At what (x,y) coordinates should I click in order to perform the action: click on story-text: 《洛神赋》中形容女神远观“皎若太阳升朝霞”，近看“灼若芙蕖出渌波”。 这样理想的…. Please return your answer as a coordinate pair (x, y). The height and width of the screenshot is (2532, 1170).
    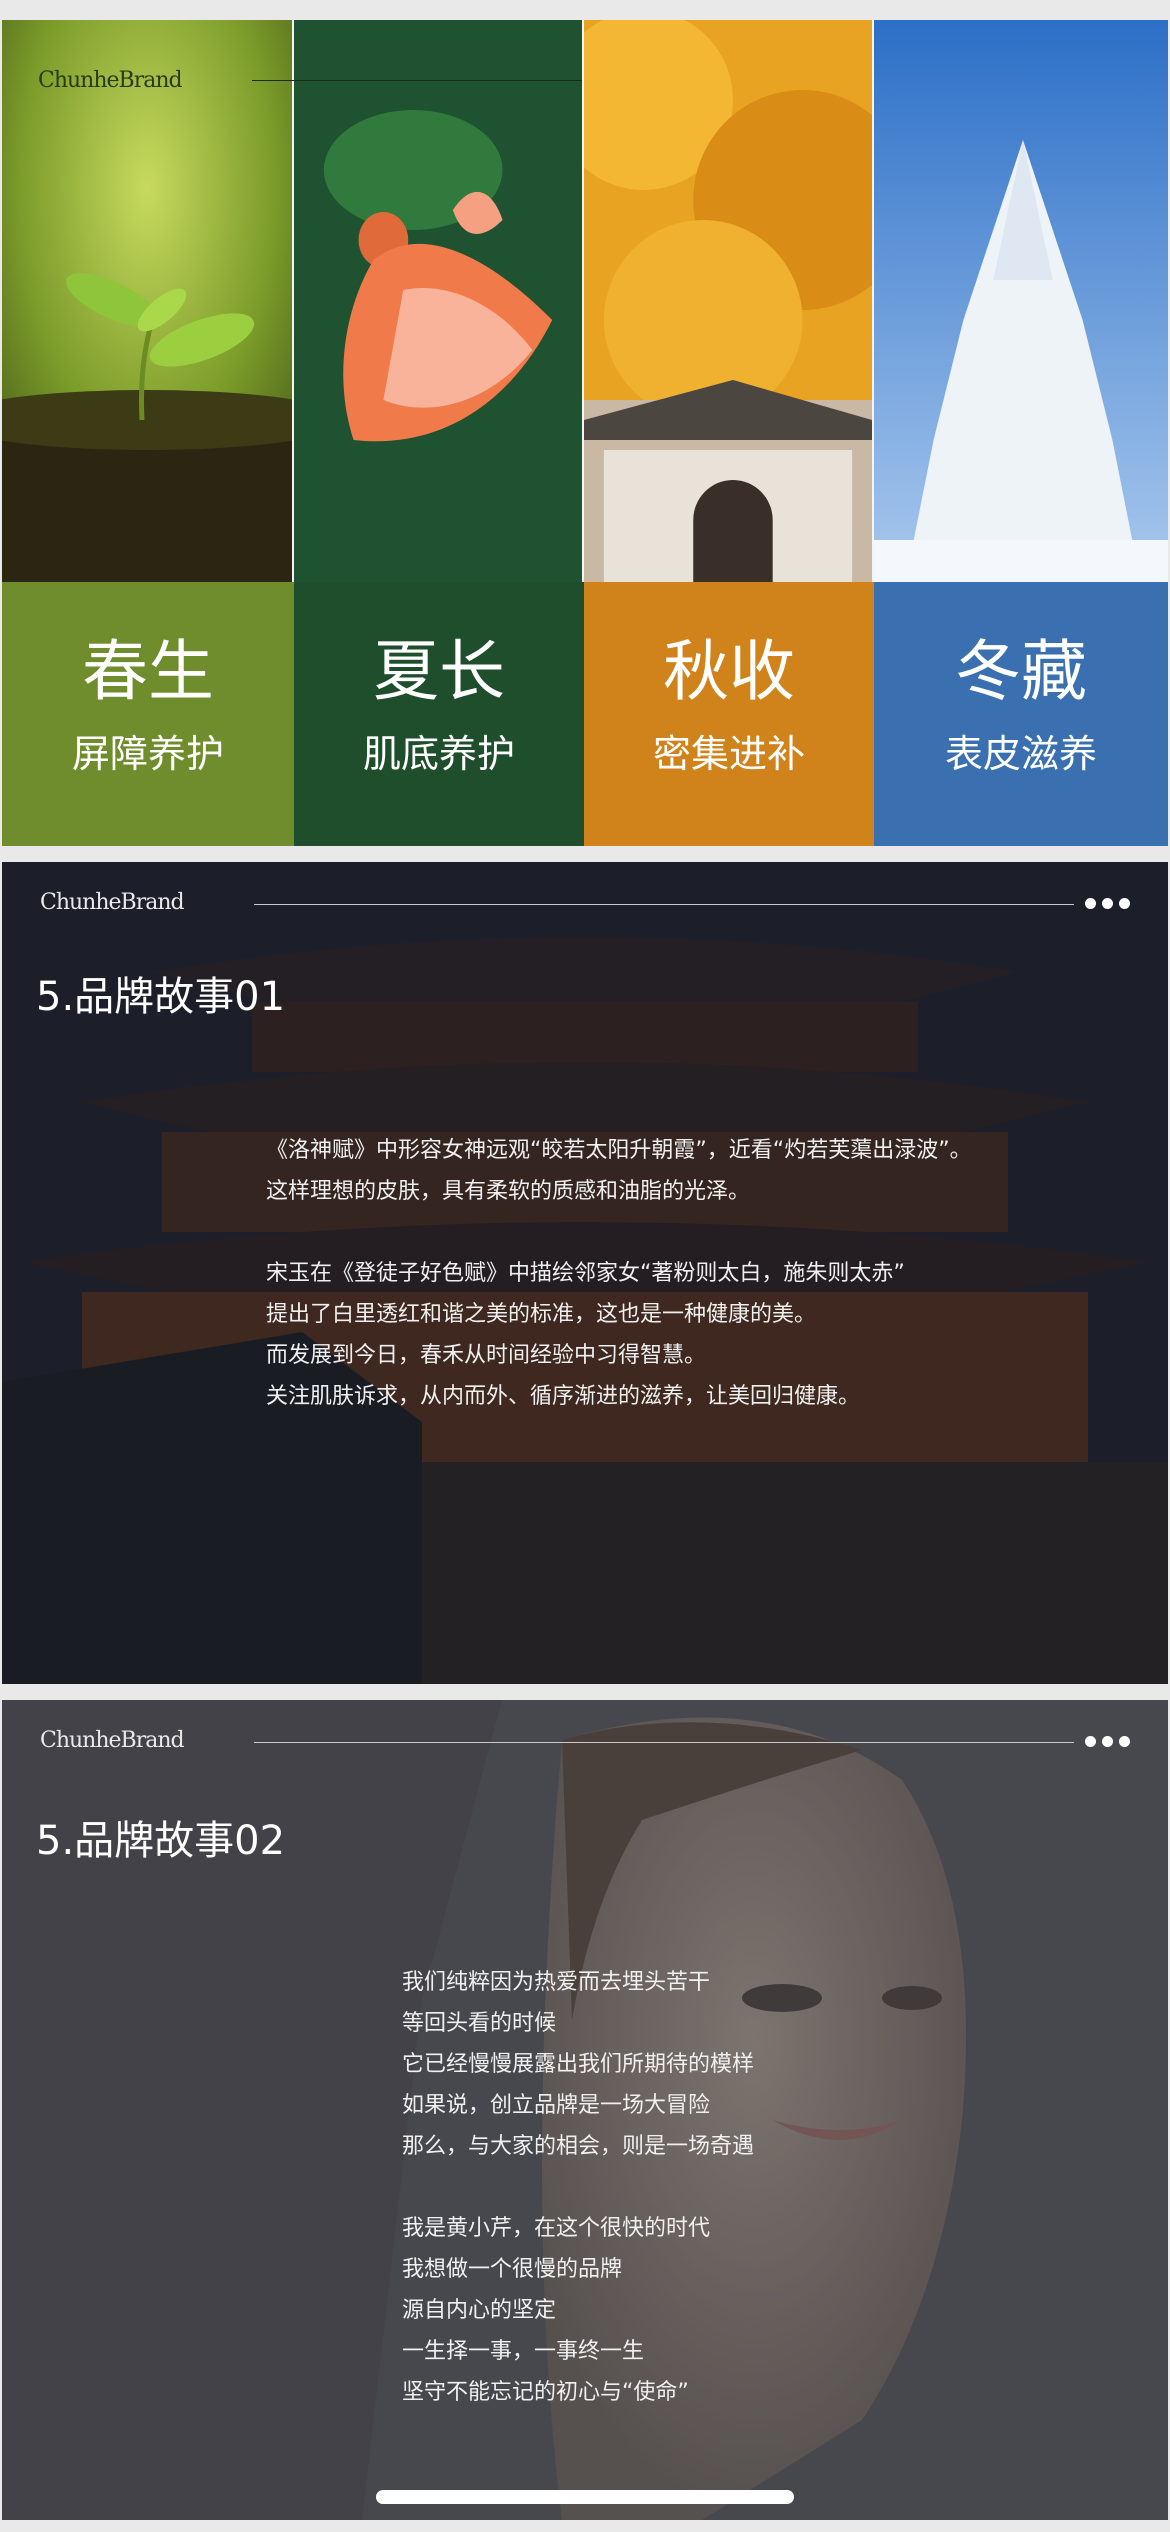
    Looking at the image, I should click on (619, 1273).